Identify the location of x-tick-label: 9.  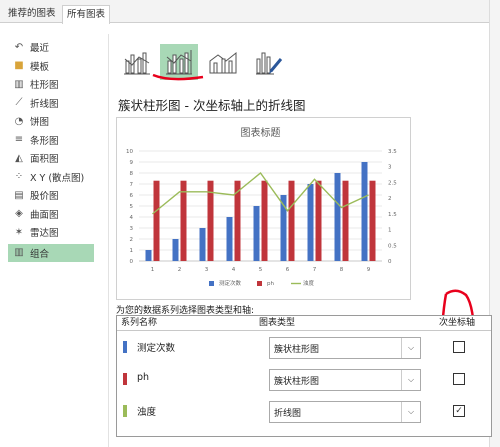
(369, 270).